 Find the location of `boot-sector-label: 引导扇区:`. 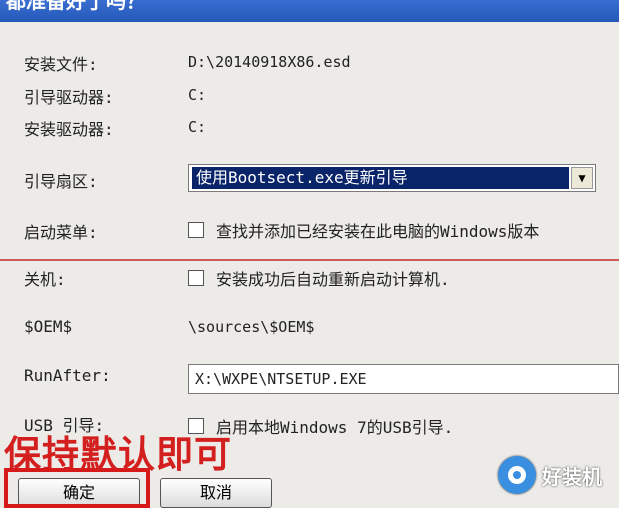

boot-sector-label: 引导扇区: is located at coordinates (61, 181).